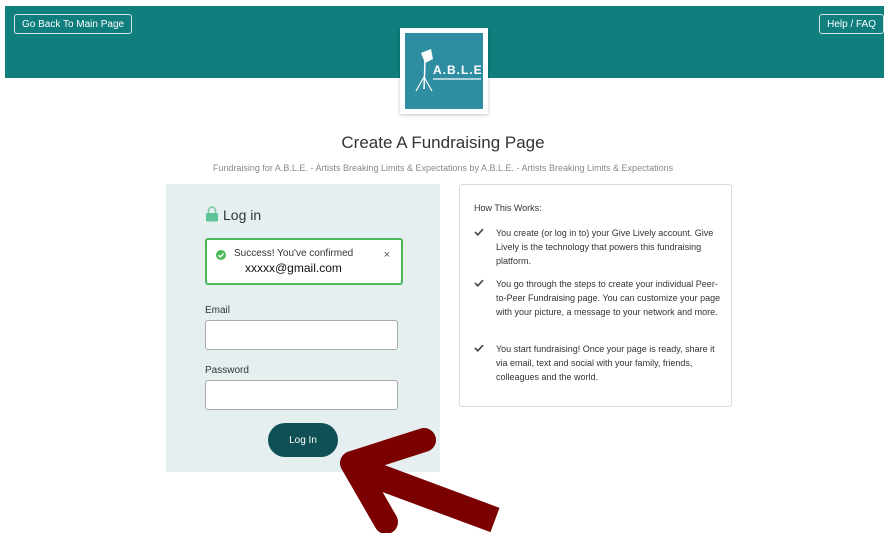 The height and width of the screenshot is (533, 886). What do you see at coordinates (301, 335) in the screenshot?
I see `email-field` at bounding box center [301, 335].